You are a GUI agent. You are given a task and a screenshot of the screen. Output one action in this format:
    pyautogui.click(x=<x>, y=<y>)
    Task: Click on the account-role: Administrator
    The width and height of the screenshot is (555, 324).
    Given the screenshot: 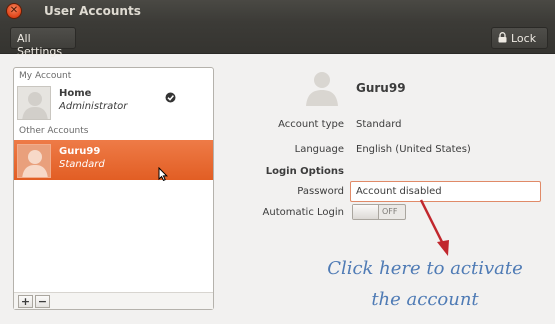 What is the action you would take?
    pyautogui.click(x=93, y=106)
    